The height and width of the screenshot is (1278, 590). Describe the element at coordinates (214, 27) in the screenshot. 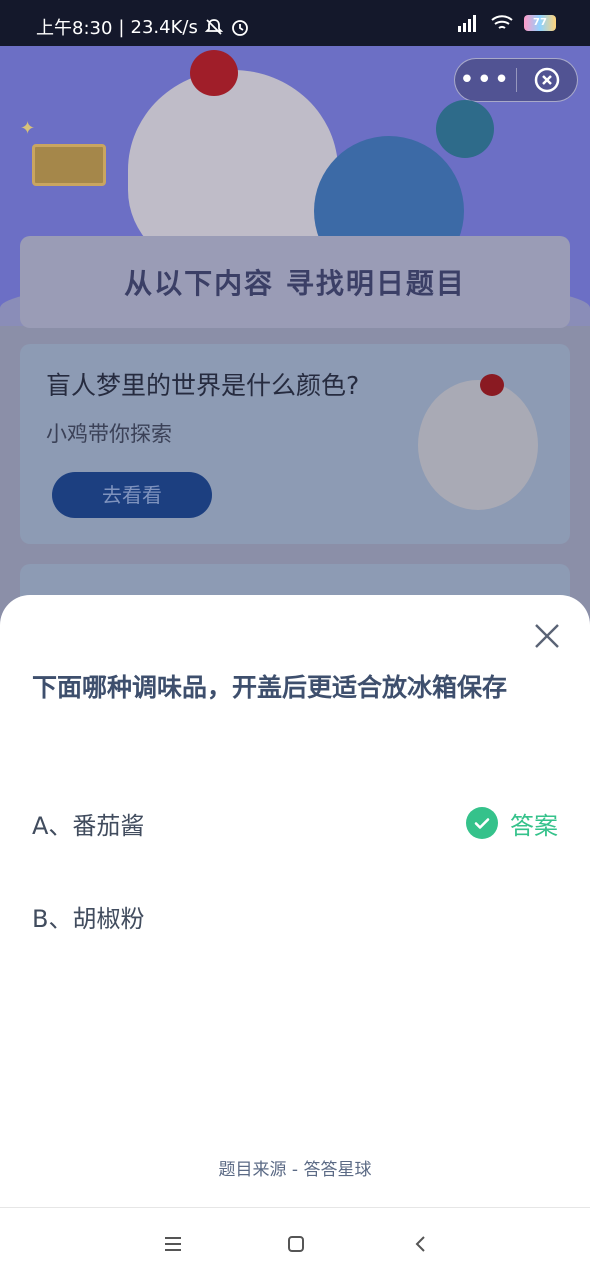

I see `mute-icon` at that location.